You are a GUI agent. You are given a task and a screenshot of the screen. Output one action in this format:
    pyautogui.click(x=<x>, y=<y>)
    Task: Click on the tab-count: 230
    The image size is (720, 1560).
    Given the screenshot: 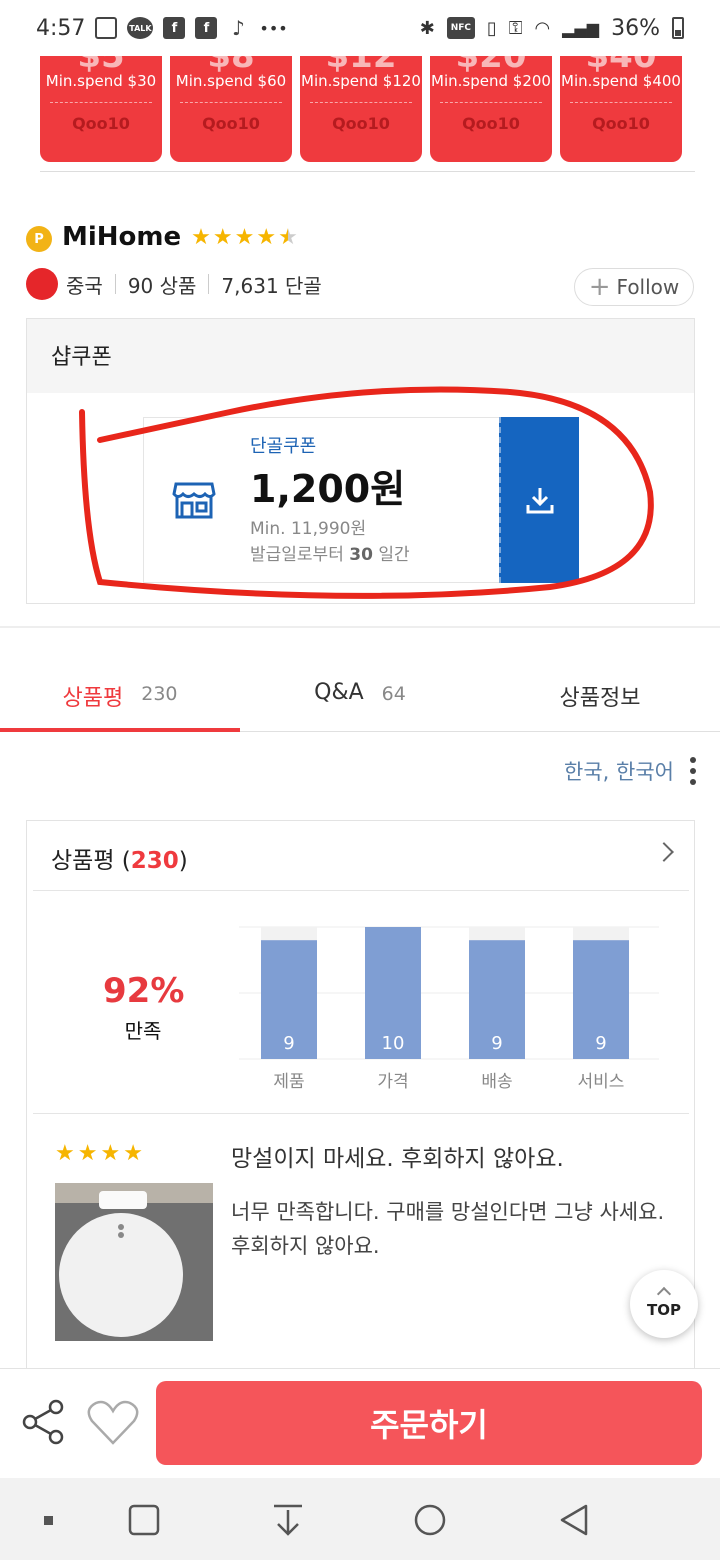 What is the action you would take?
    pyautogui.click(x=159, y=694)
    